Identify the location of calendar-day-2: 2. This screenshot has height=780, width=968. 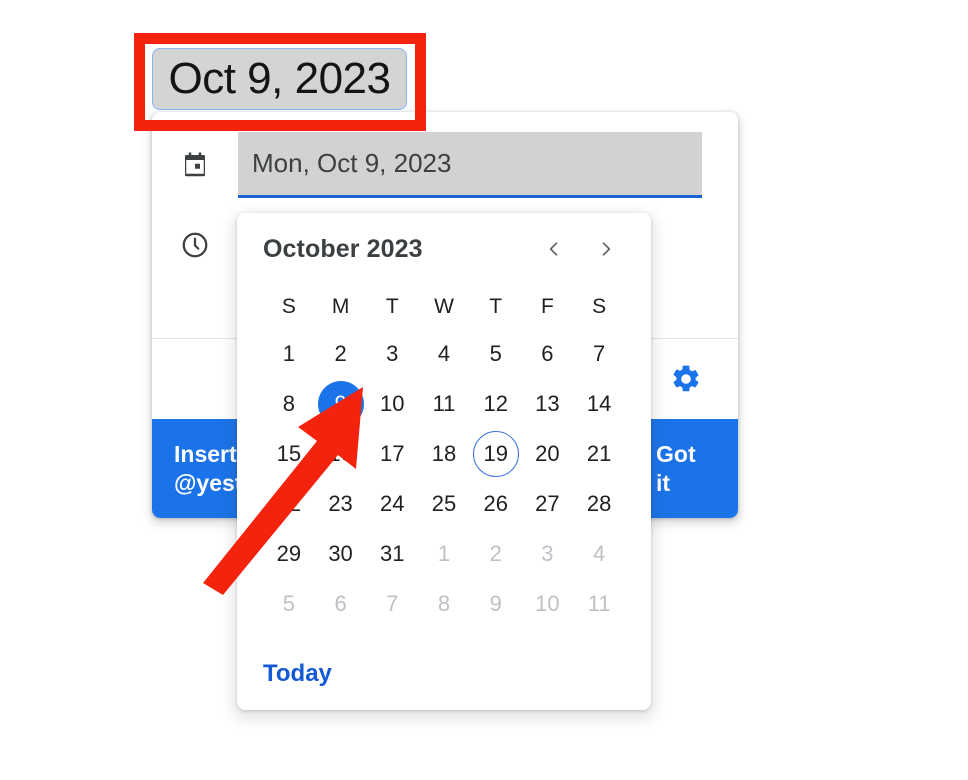
(341, 354).